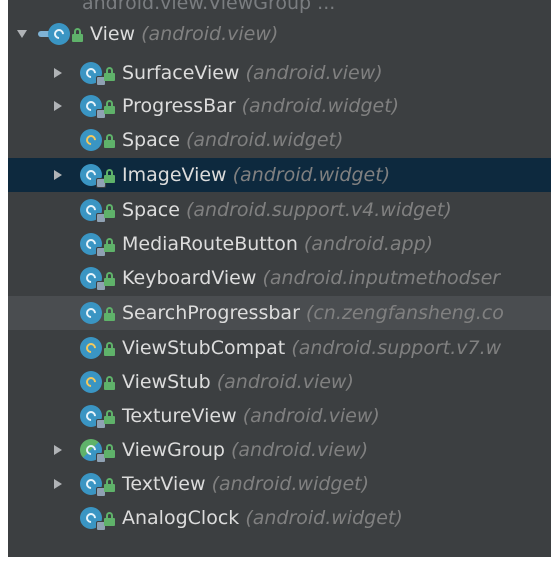 Image resolution: width=551 pixels, height=571 pixels. I want to click on tree-row-textureview: TextureView (android.view), so click(279, 416).